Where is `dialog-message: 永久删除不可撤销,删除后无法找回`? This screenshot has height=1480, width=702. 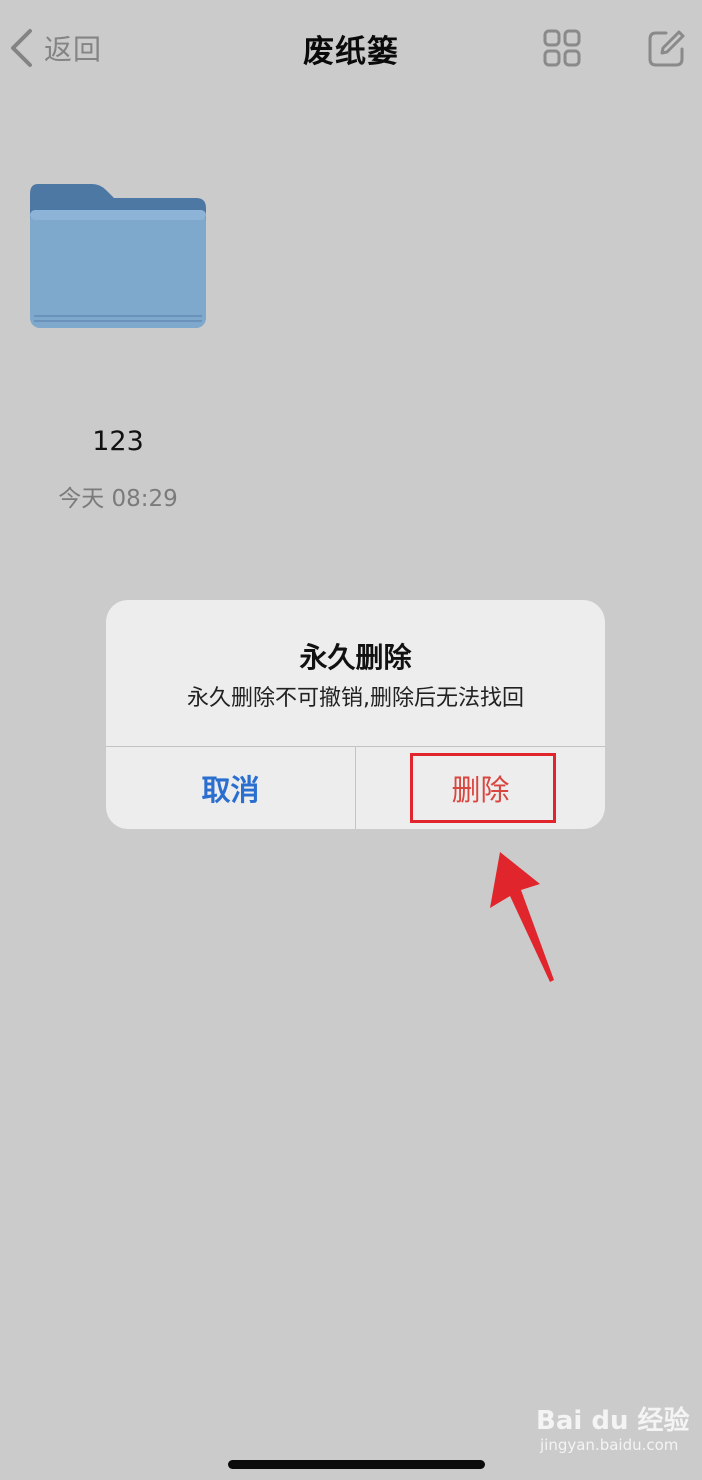
dialog-message: 永久删除不可撤销,删除后无法找回 is located at coordinates (355, 698).